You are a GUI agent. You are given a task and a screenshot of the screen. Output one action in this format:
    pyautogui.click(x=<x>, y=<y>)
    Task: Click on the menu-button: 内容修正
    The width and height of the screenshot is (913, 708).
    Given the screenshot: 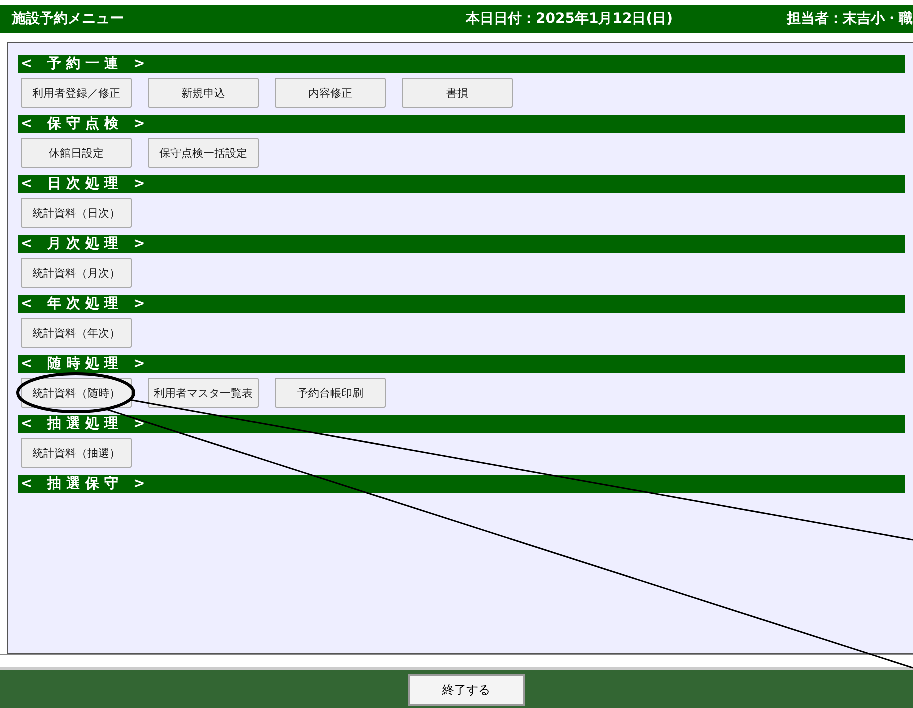 What is the action you would take?
    pyautogui.click(x=330, y=93)
    